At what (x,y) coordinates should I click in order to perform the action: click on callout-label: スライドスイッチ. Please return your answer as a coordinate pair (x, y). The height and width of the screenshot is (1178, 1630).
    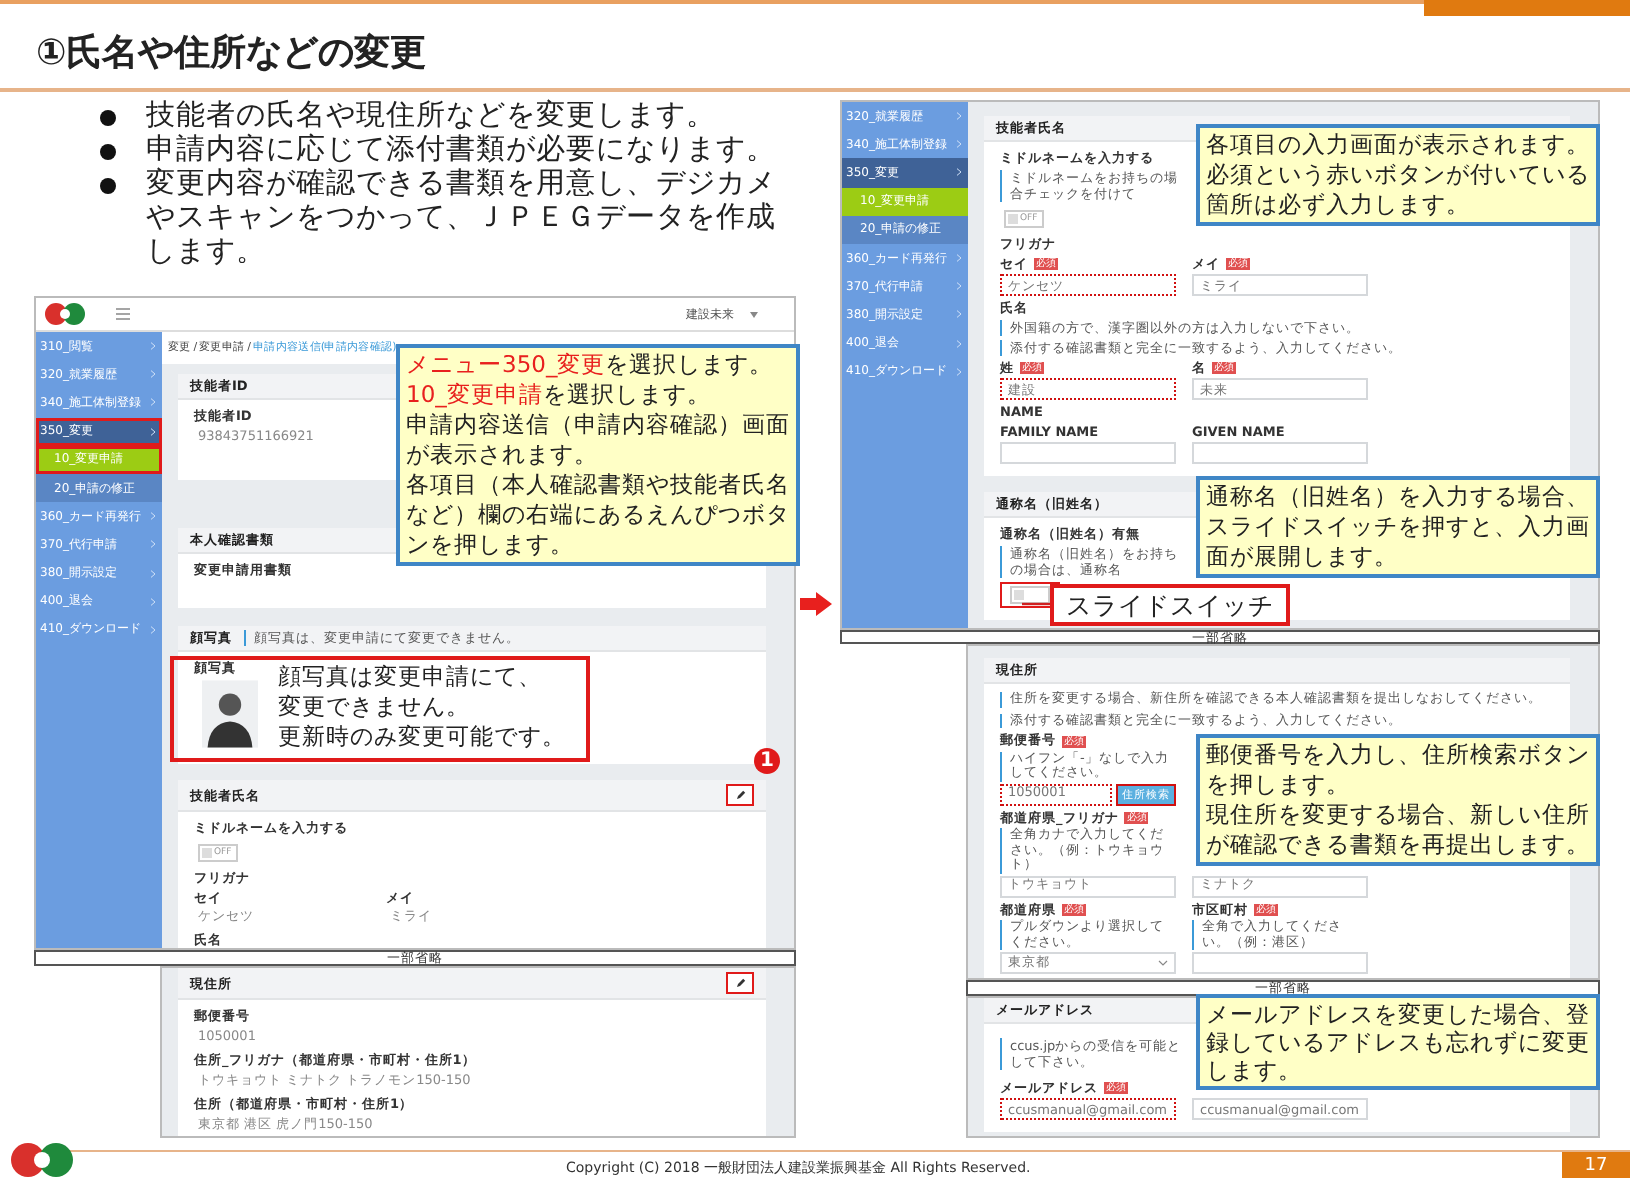
    Looking at the image, I should click on (1170, 605).